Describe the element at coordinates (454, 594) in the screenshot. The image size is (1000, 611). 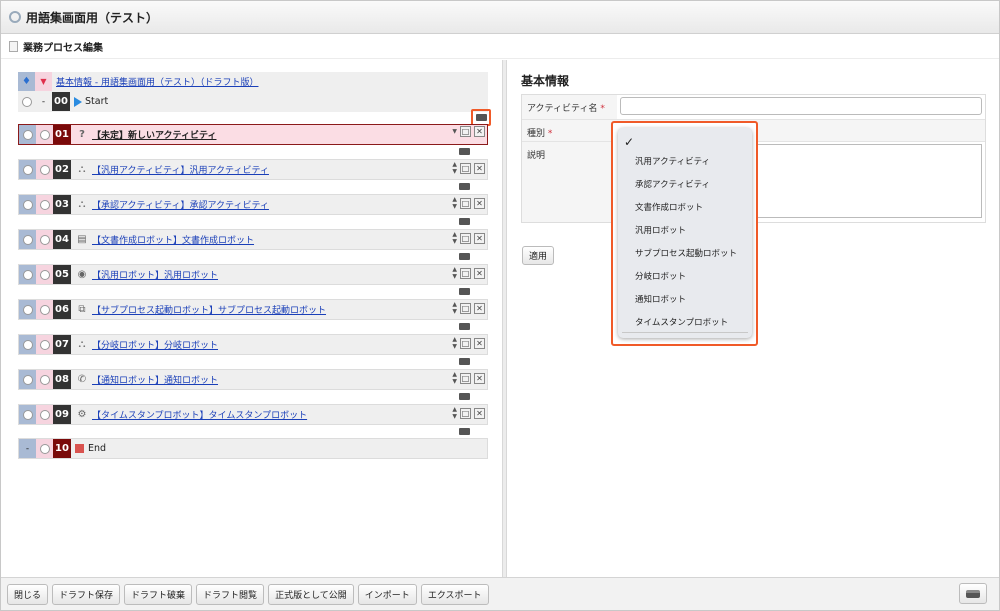
I see `export-button: エクスポート` at that location.